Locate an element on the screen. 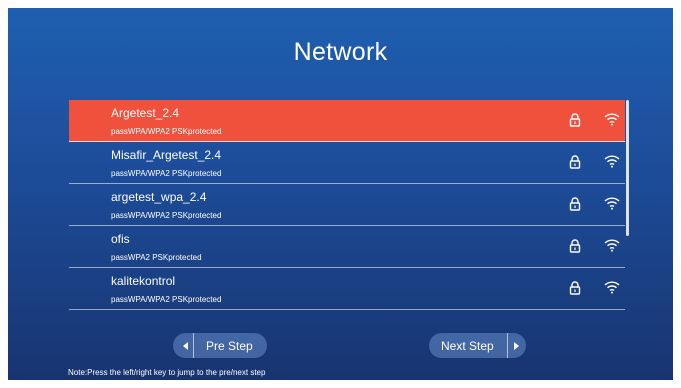  network-ssid: argetest_wpa_2.4 is located at coordinates (159, 197).